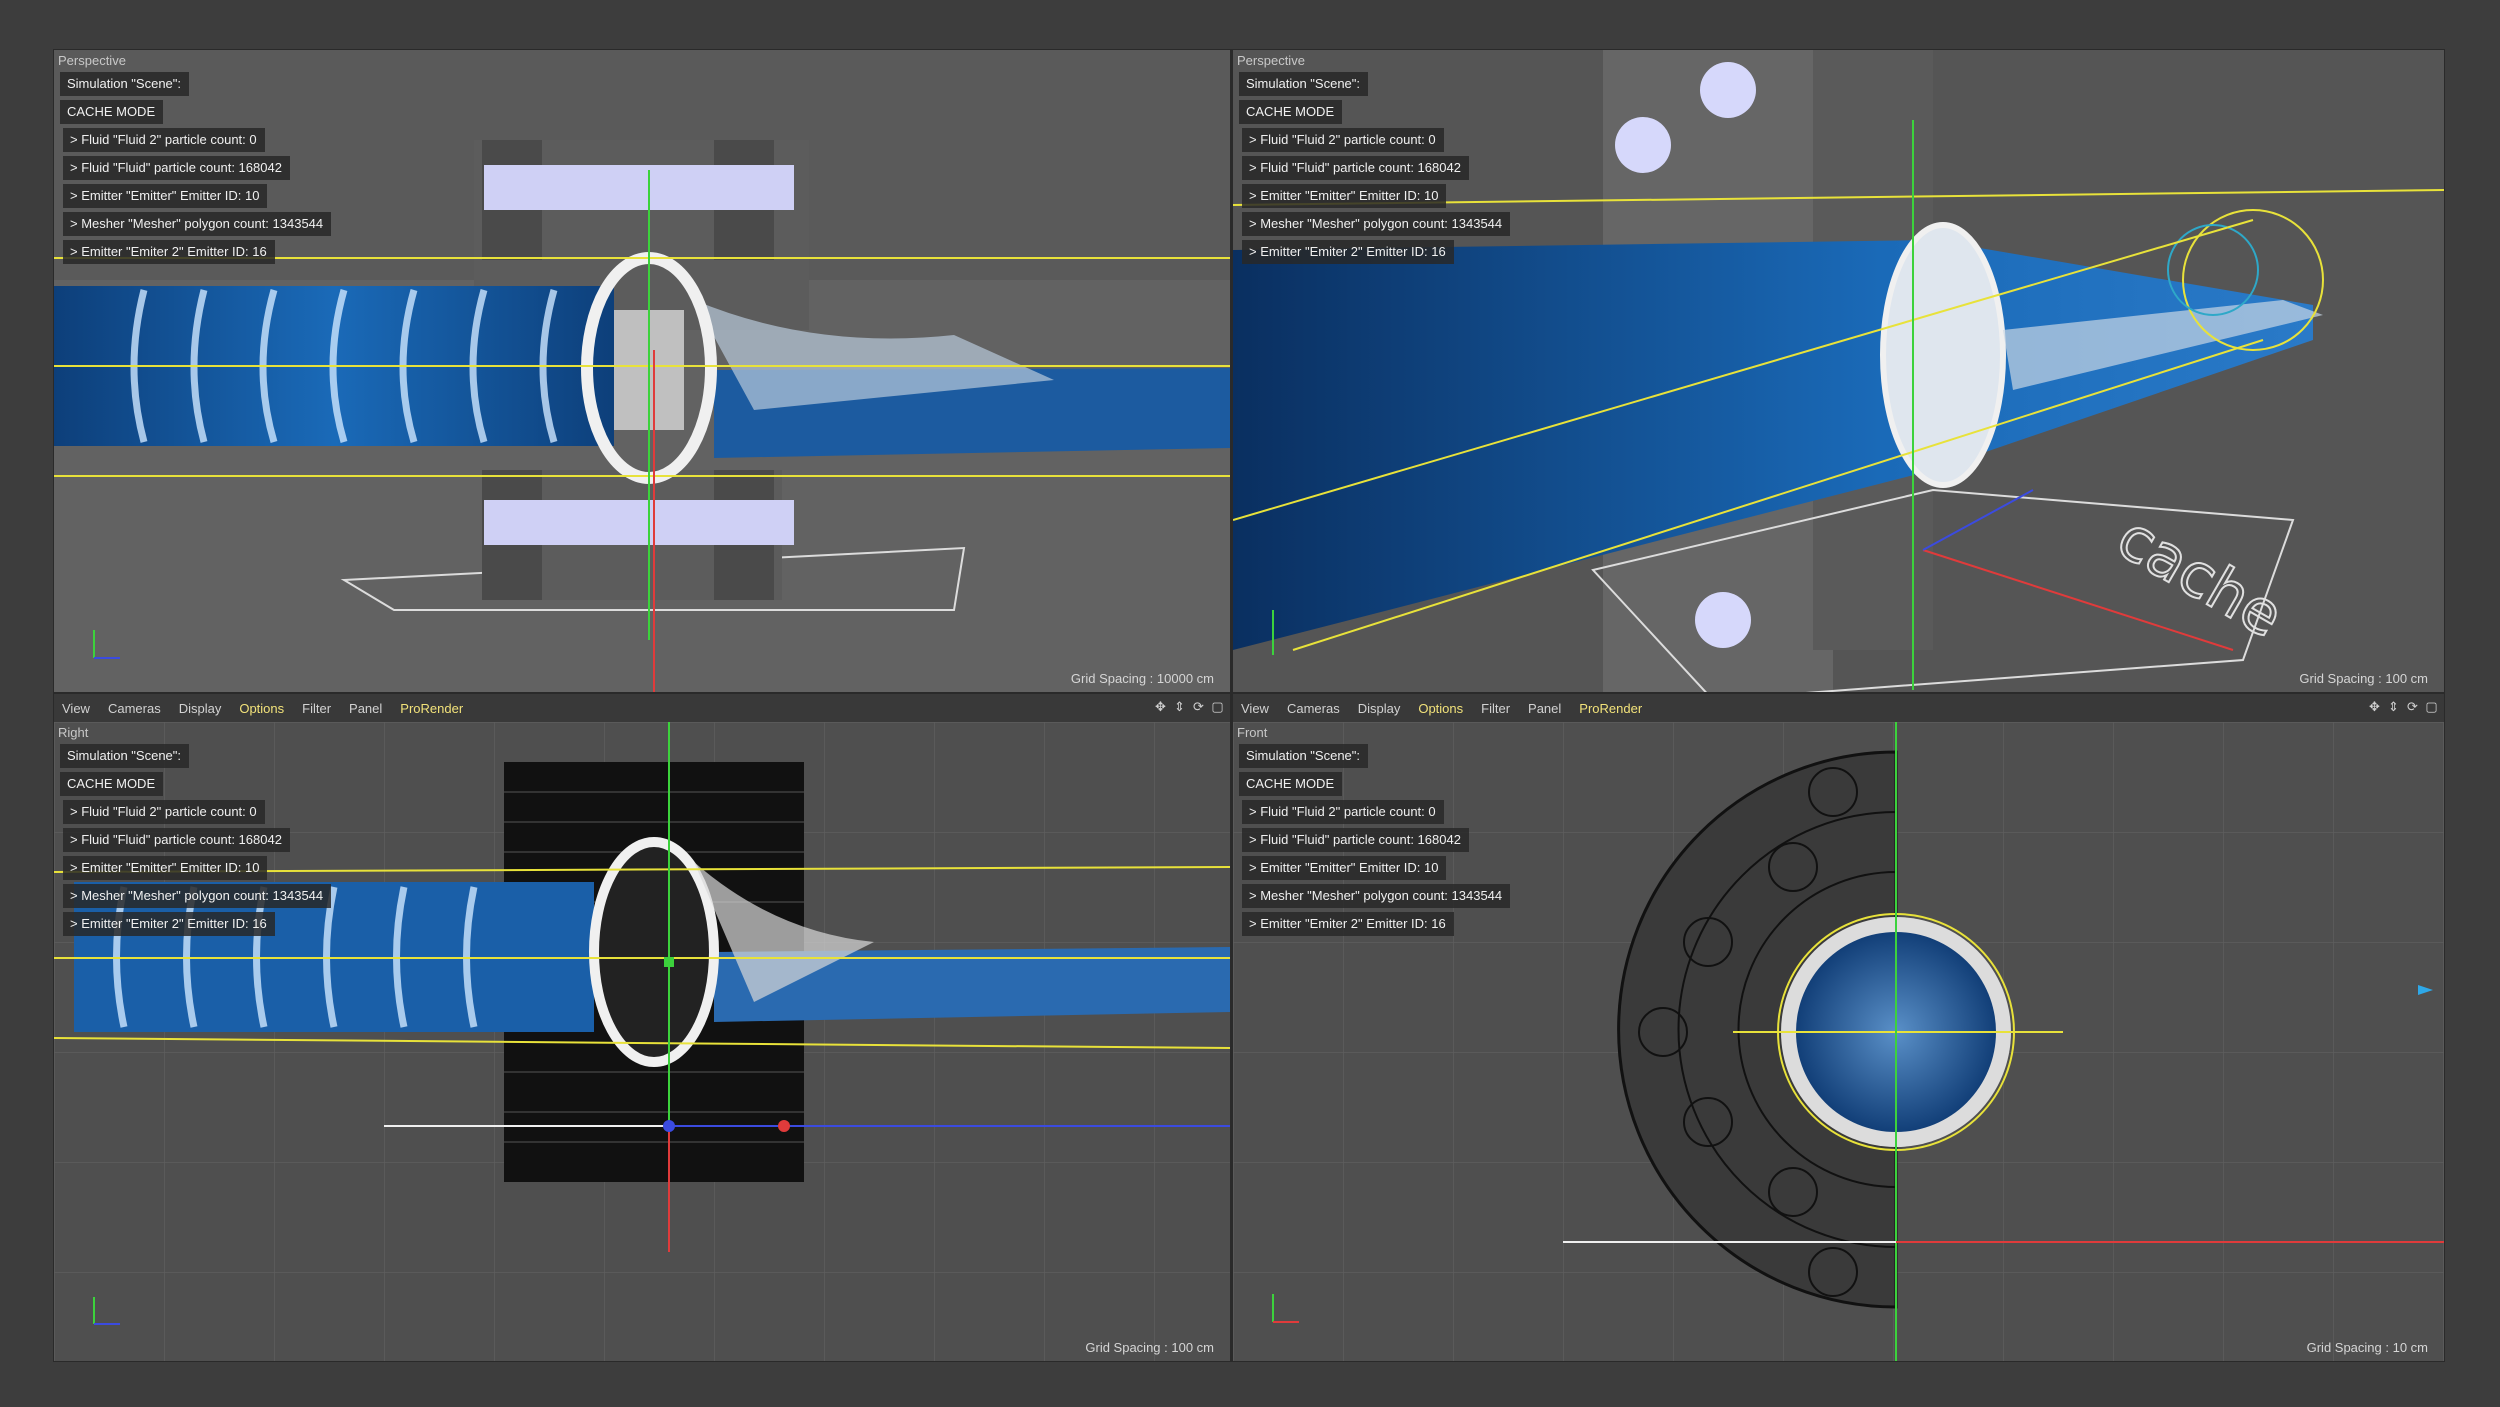 This screenshot has height=1407, width=2500. I want to click on grid-spacing-label: Grid Spacing : 10 cm, so click(2367, 1347).